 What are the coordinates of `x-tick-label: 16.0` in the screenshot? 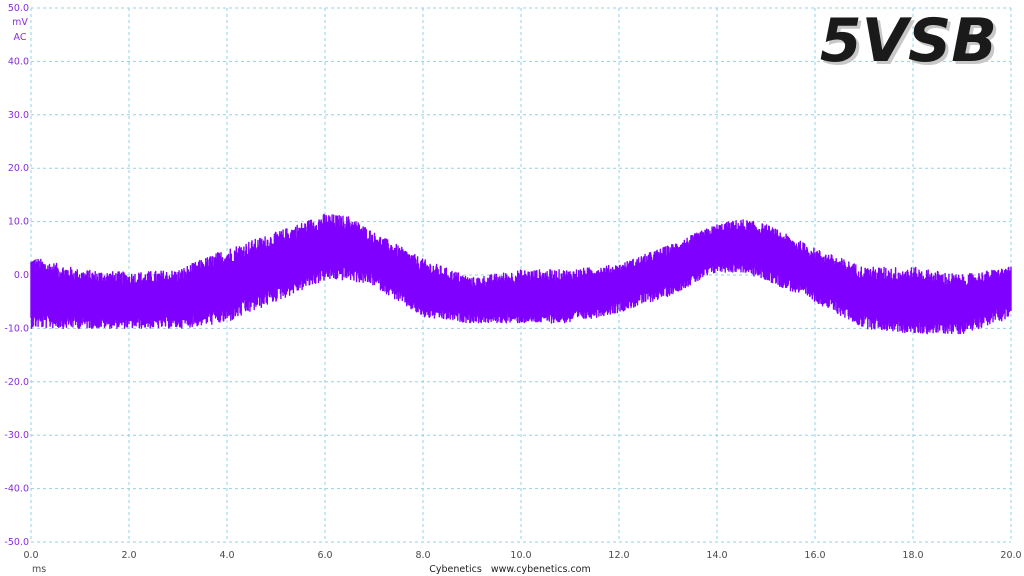 It's located at (814, 555).